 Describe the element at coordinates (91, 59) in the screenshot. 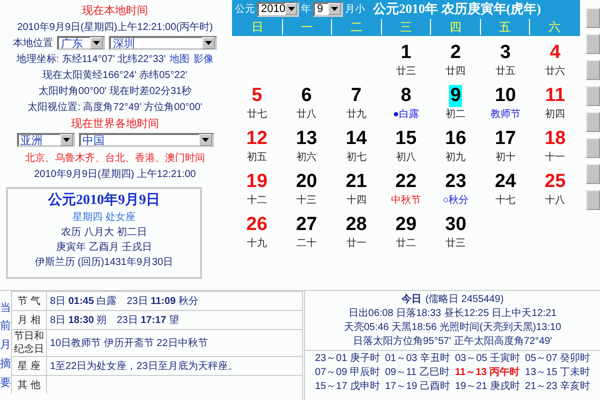

I see `coordinates-text: 地理坐标: 东经114°07' 北纬22°33'` at that location.